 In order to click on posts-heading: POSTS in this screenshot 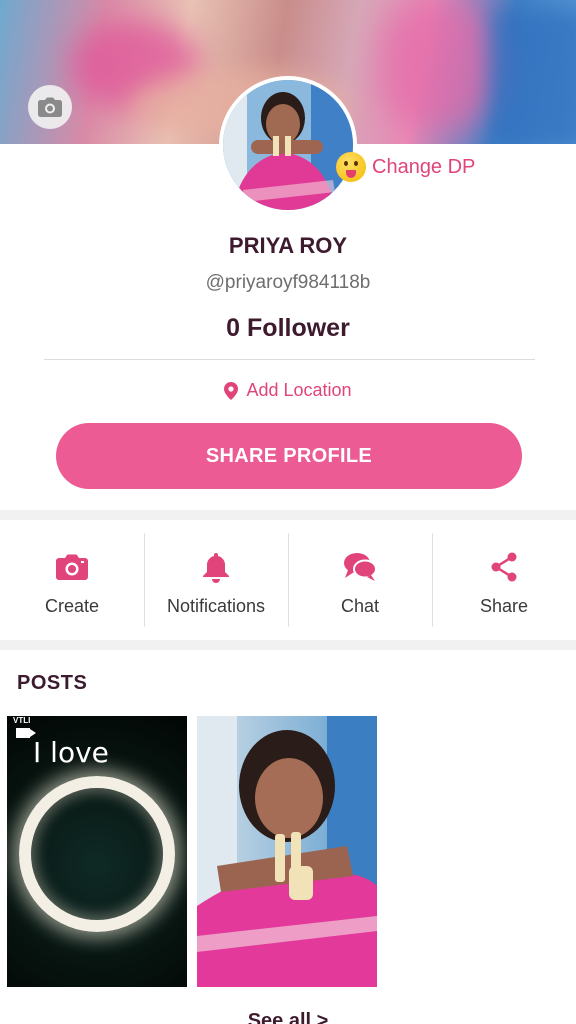, I will do `click(52, 683)`.